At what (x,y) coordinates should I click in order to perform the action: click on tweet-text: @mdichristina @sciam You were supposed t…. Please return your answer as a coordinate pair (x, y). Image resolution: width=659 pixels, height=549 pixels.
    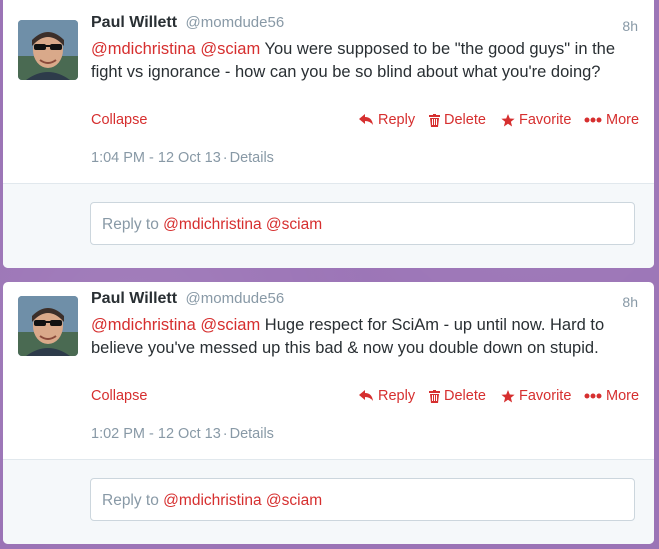
    Looking at the image, I should click on (363, 60).